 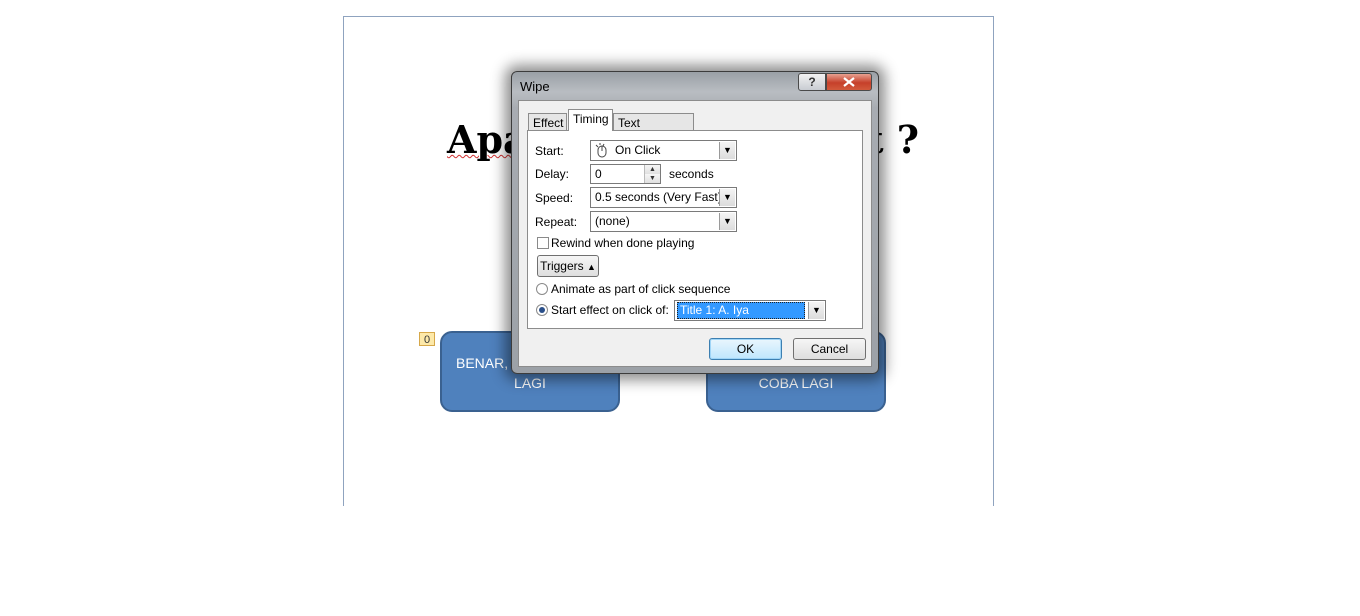 I want to click on collapse-arrows-icon: ▲, so click(x=591, y=267).